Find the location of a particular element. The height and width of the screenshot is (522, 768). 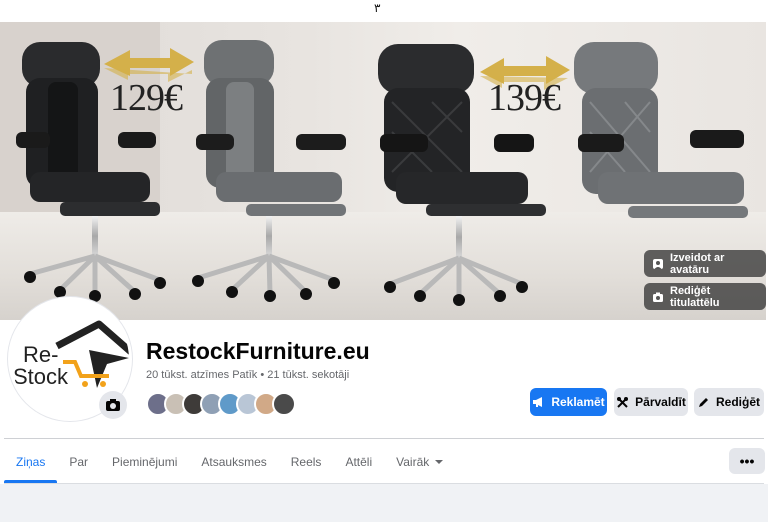

tab-about: Par is located at coordinates (78, 462).